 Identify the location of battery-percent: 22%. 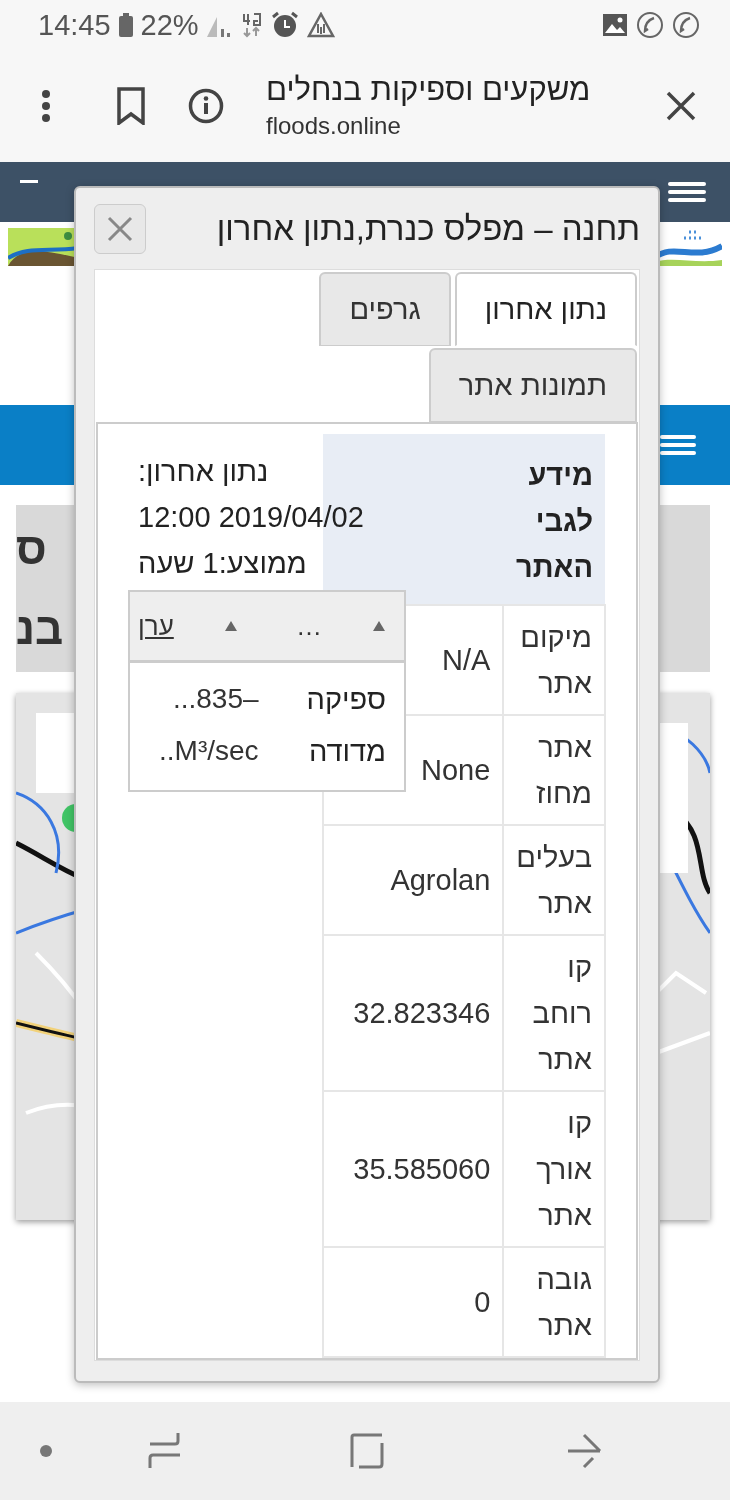
(169, 25).